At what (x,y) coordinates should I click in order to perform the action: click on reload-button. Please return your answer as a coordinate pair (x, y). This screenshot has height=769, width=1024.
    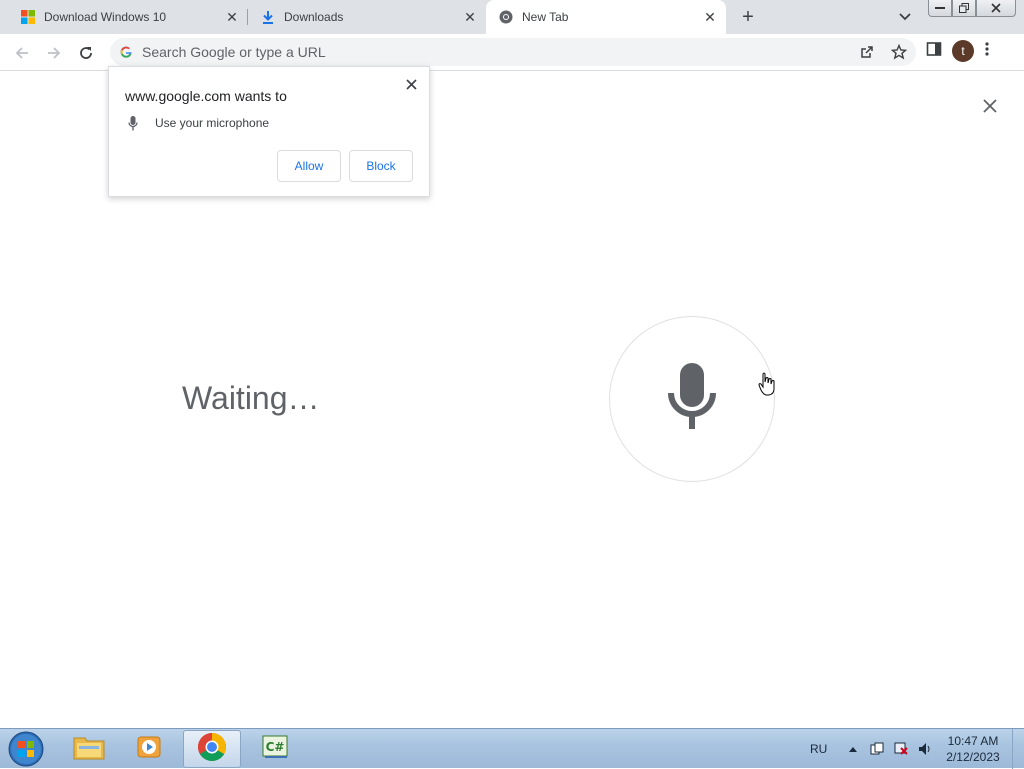
    Looking at the image, I should click on (86, 53).